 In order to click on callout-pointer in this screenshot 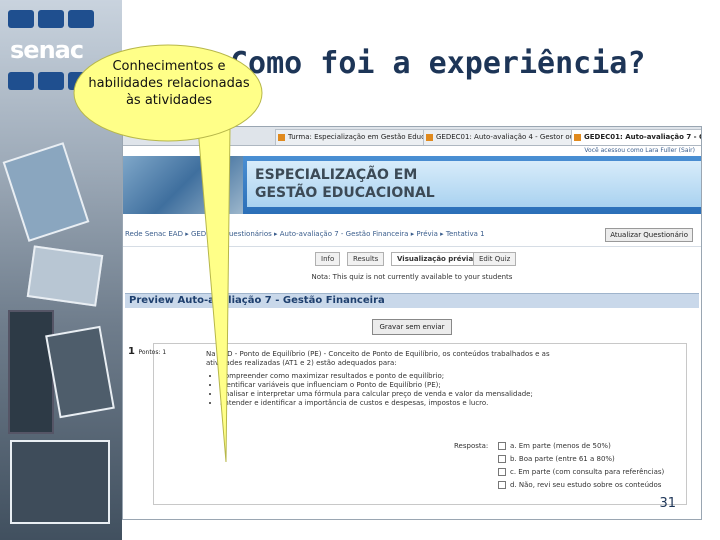, I will do `click(214, 295)`.